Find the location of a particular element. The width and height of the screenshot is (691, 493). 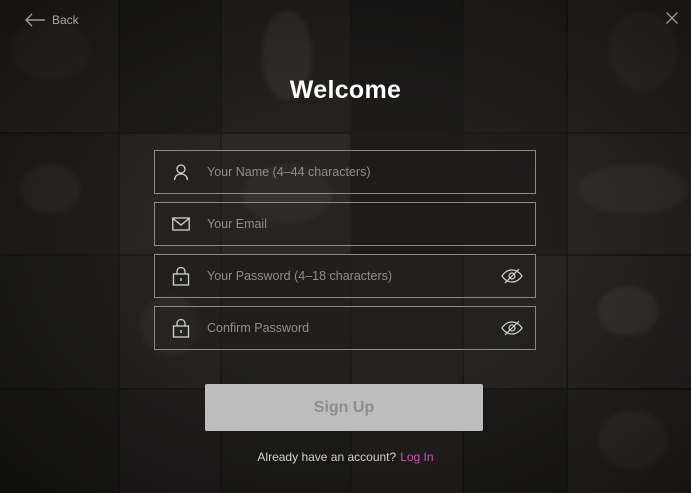

confirm-password-field is located at coordinates (345, 328).